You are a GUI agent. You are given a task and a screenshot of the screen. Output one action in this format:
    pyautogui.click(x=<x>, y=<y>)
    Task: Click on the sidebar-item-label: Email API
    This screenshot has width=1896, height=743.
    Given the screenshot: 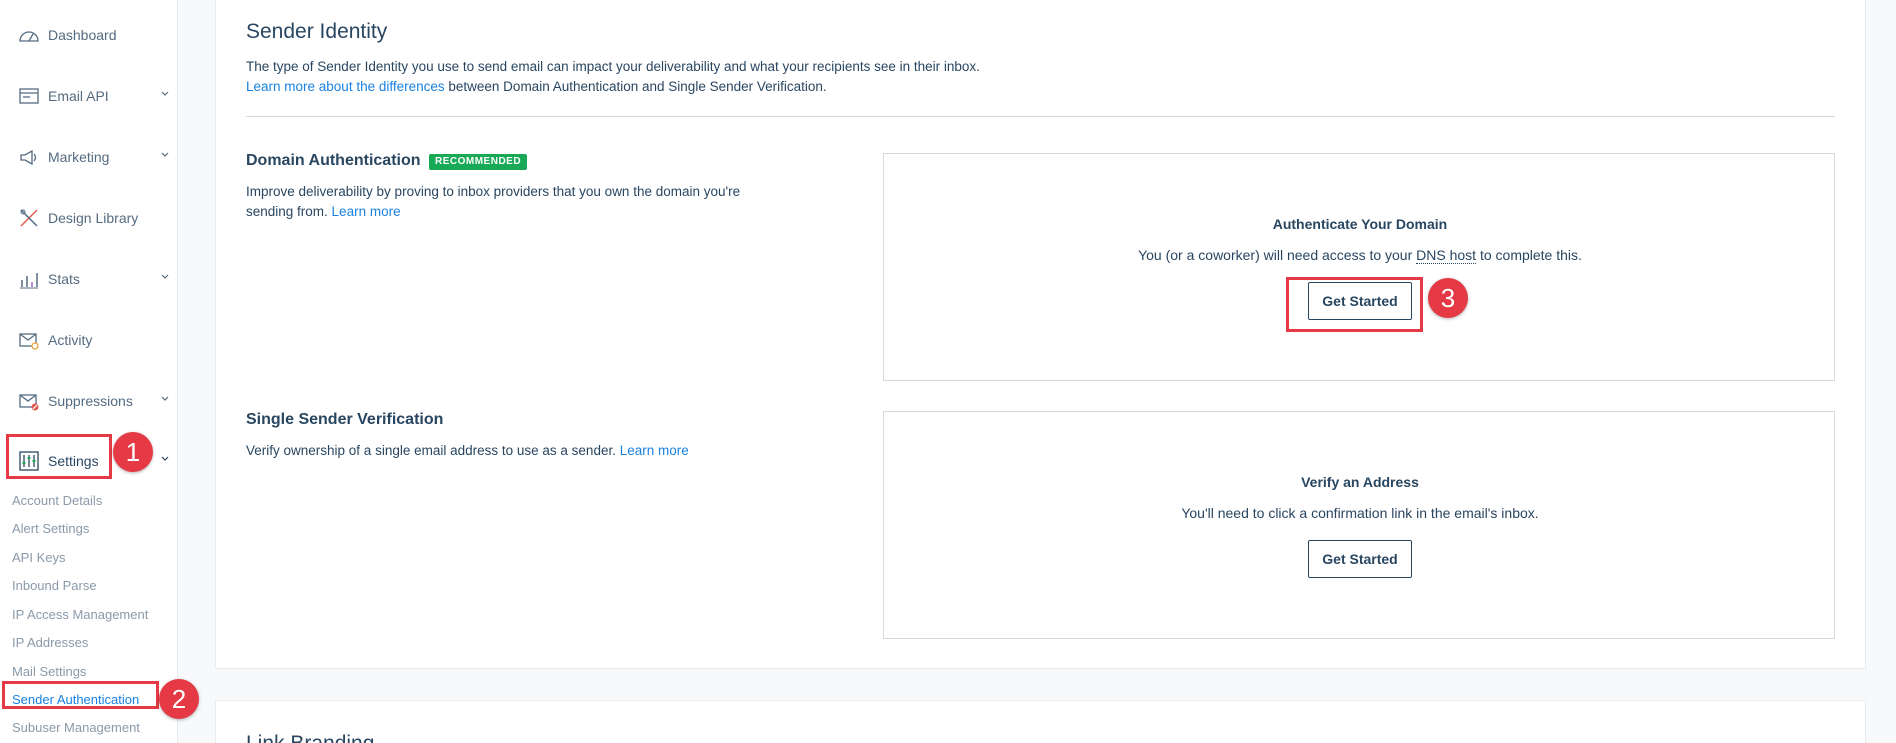 What is the action you would take?
    pyautogui.click(x=78, y=96)
    